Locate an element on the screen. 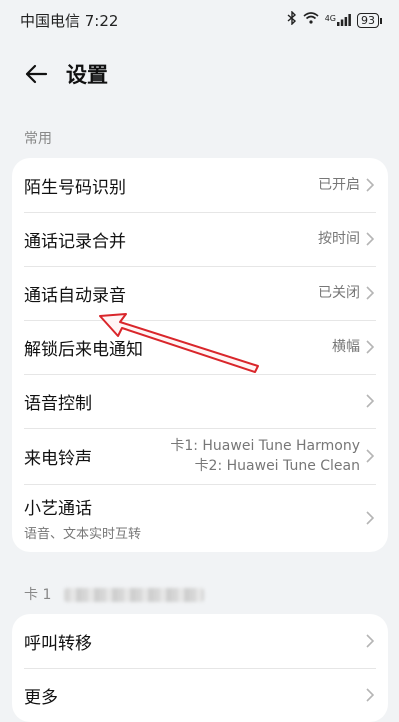 The image size is (399, 722). status-bar: 中国电信 7:22 4G 93 is located at coordinates (199, 20).